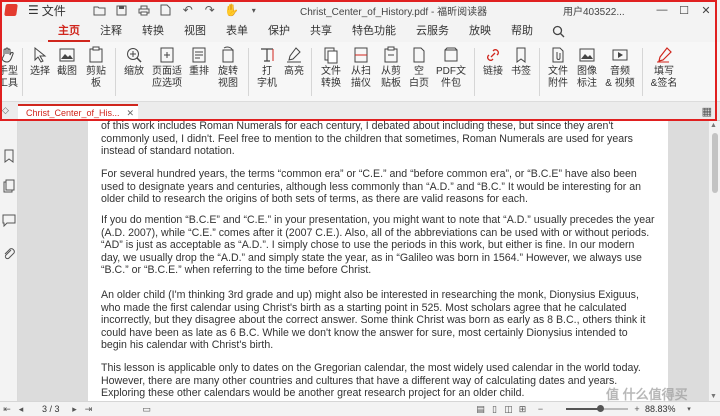 Image resolution: width=720 pixels, height=416 pixels. I want to click on bookmark-button: 书签, so click(521, 62).